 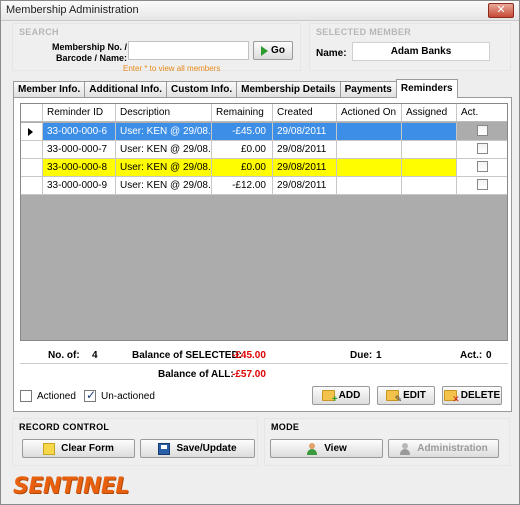 What do you see at coordinates (480, 395) in the screenshot?
I see `delete-label: DELETE` at bounding box center [480, 395].